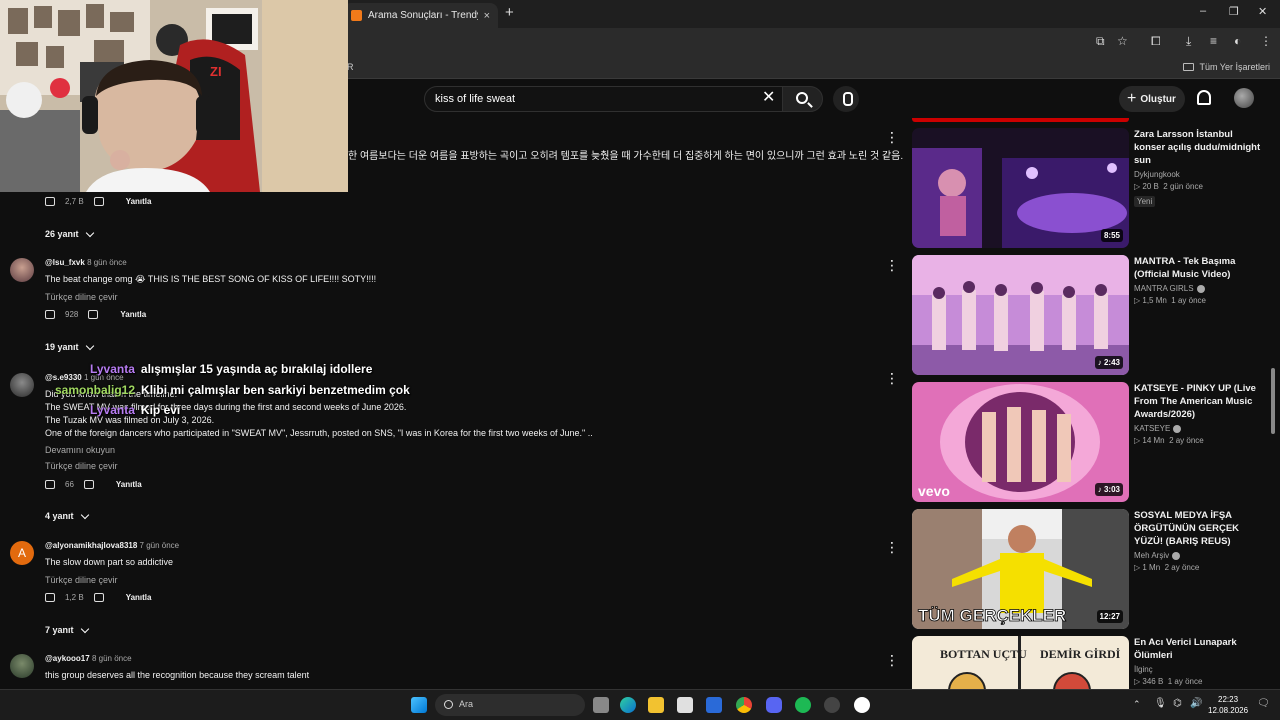 The width and height of the screenshot is (1280, 720). Describe the element at coordinates (832, 705) in the screenshot. I see `obs-icon` at that location.